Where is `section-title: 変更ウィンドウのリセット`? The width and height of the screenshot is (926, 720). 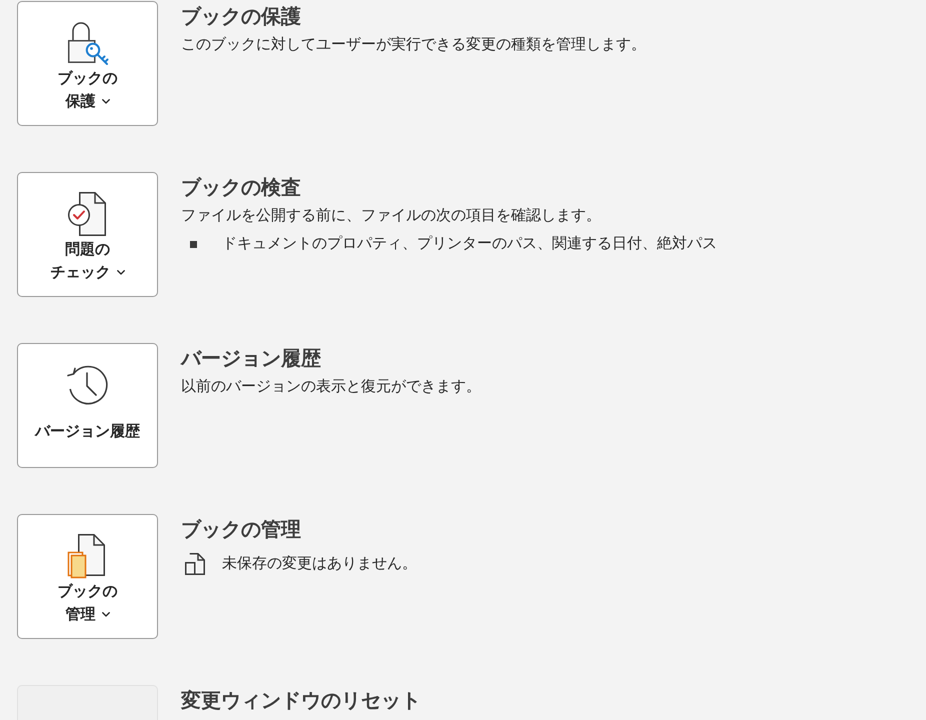 section-title: 変更ウィンドウのリセット is located at coordinates (301, 701).